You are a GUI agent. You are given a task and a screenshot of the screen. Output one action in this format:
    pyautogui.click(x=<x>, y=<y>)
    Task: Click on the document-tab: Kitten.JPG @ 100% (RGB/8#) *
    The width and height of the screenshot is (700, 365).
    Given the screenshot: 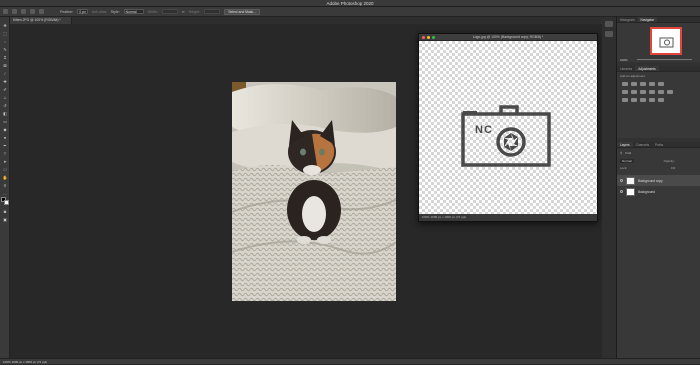 What is the action you would take?
    pyautogui.click(x=41, y=20)
    